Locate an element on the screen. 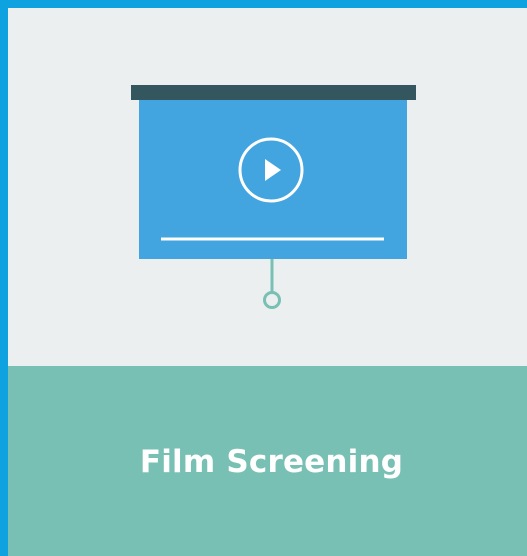 The width and height of the screenshot is (527, 556). pull-cord-ring is located at coordinates (272, 300).